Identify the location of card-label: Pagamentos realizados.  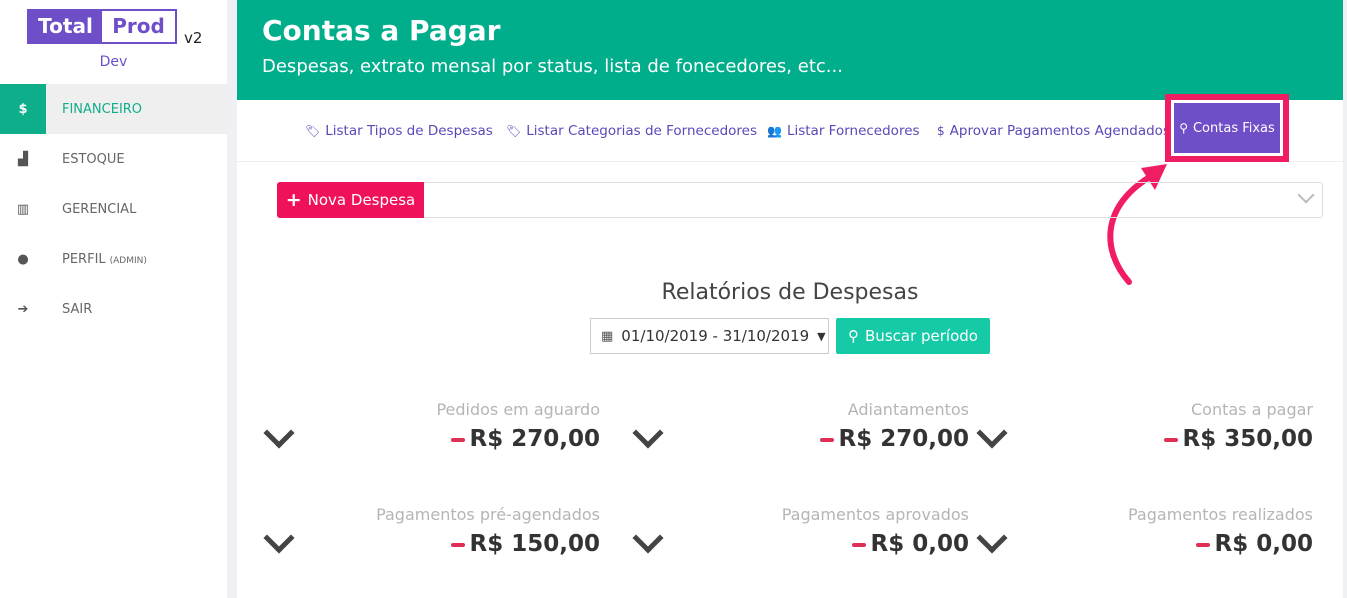
(1220, 514).